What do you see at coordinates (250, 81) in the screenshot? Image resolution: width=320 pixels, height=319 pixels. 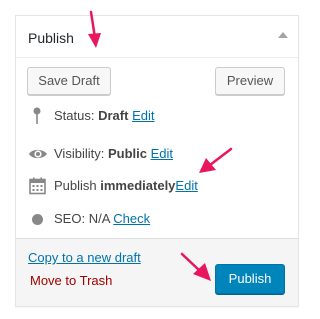 I see `preview-button: Preview` at bounding box center [250, 81].